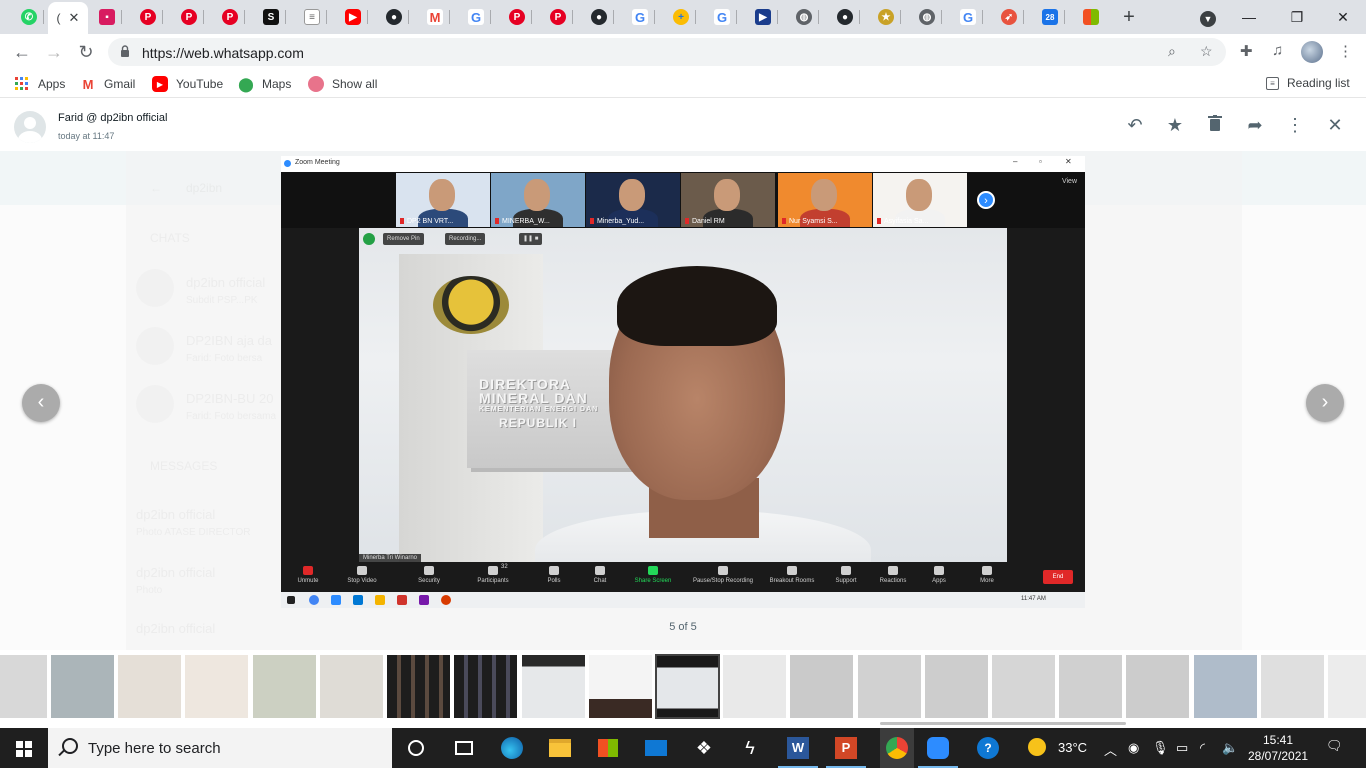 The height and width of the screenshot is (768, 1366). What do you see at coordinates (1246, 51) in the screenshot?
I see `extensions-icon: ✚` at bounding box center [1246, 51].